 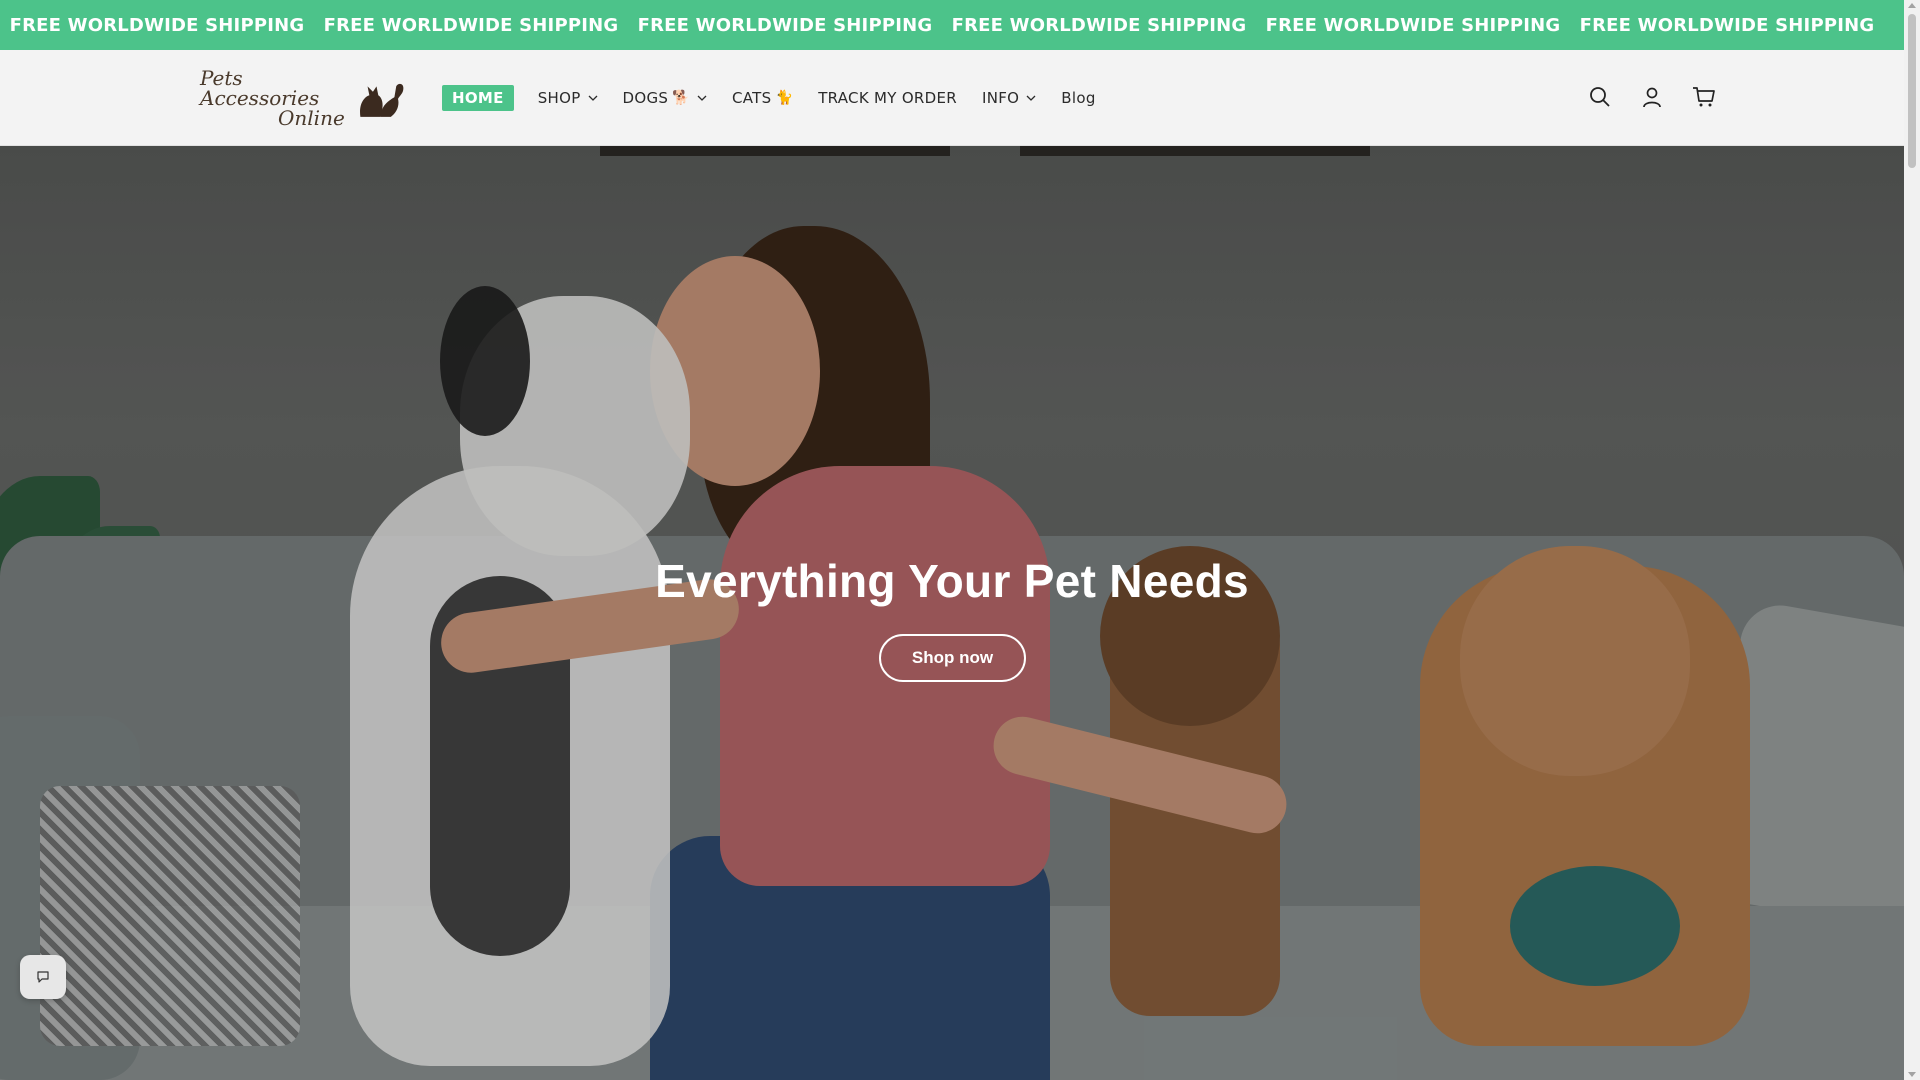 What do you see at coordinates (1912, 1074) in the screenshot?
I see `scroll-down-arrow-icon` at bounding box center [1912, 1074].